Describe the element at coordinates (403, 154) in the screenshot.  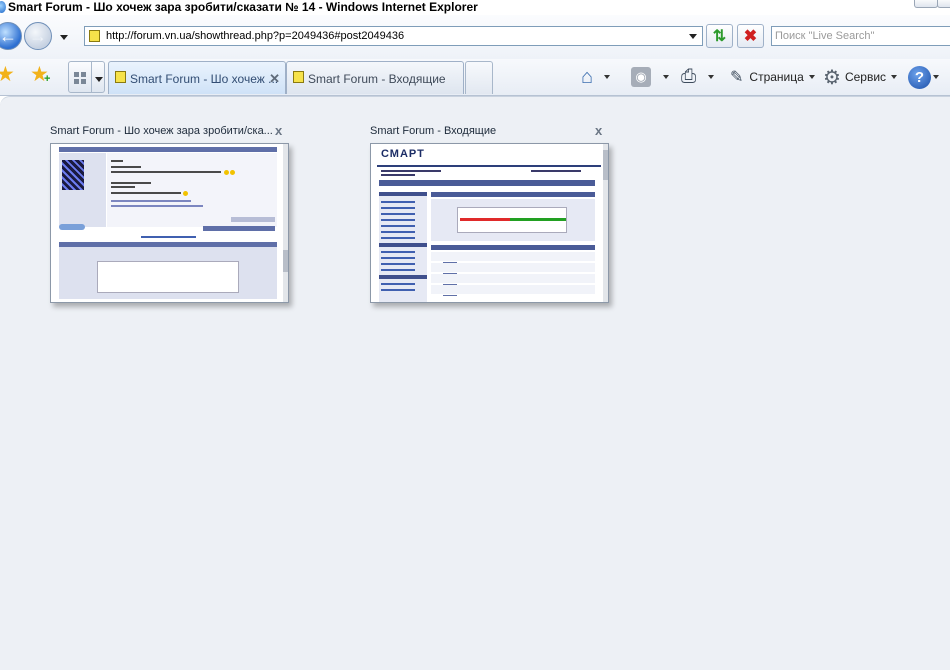
I see `thumb-site-logo: СМАРТ` at that location.